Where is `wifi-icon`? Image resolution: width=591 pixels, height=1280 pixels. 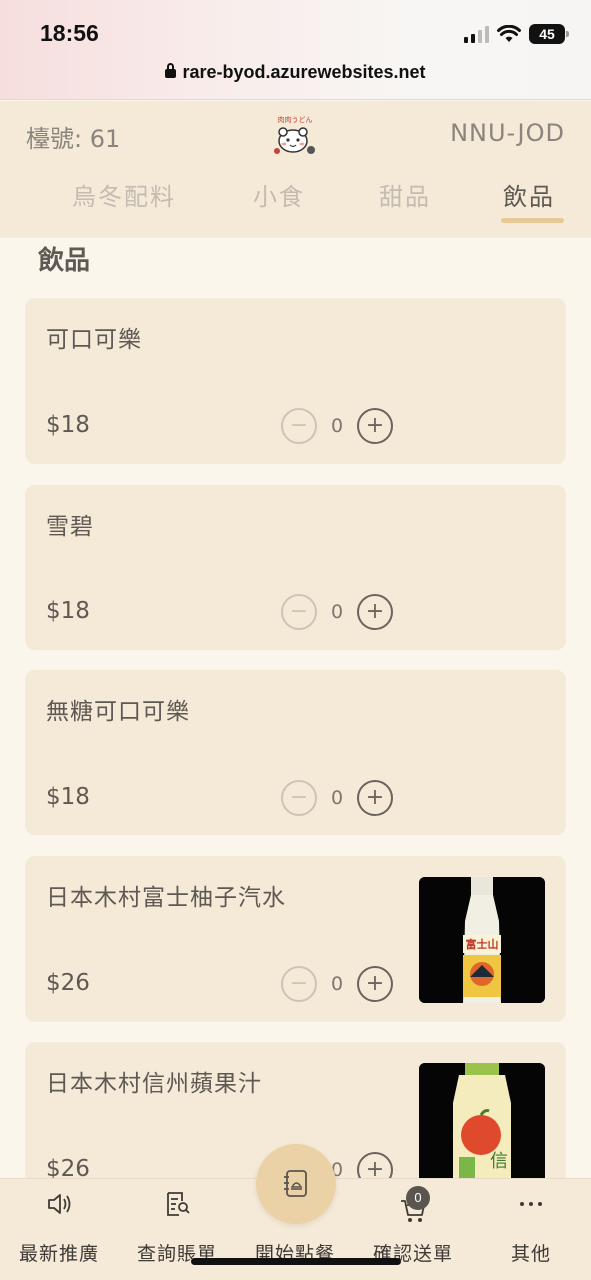 wifi-icon is located at coordinates (509, 33).